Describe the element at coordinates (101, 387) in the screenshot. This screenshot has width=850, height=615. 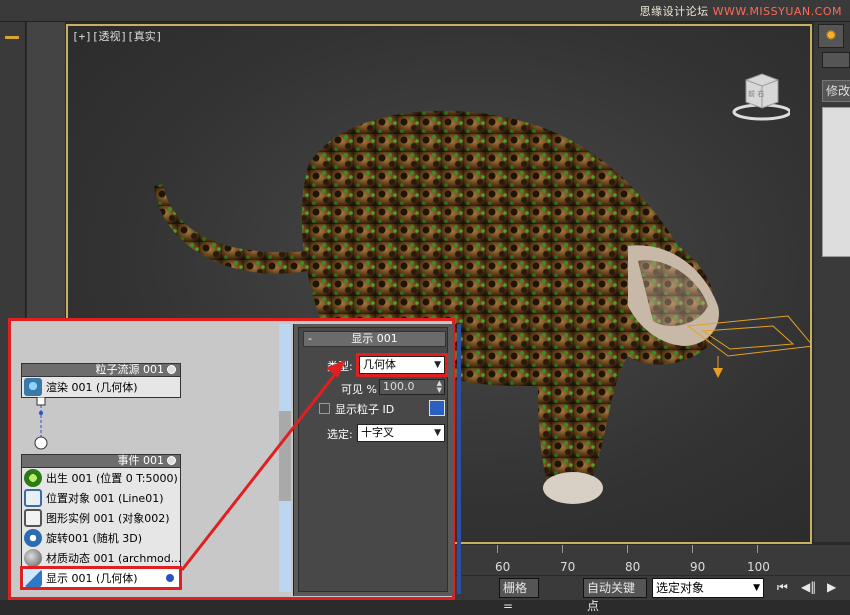
I see `operator-render: 渲染 001 (几何体)` at that location.